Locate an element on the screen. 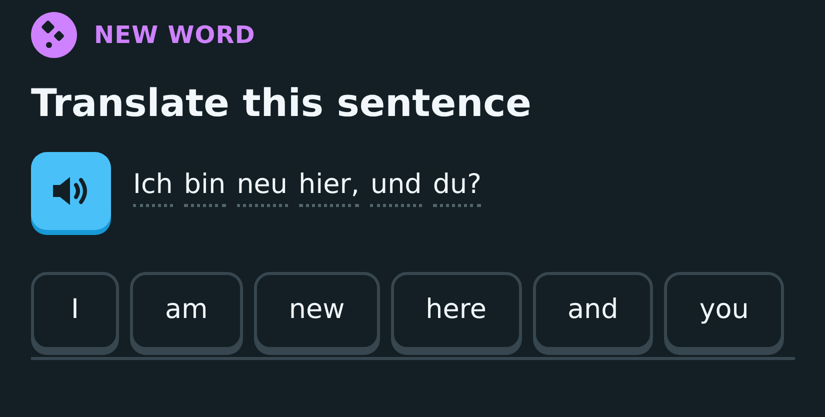  gems-icon is located at coordinates (54, 35).